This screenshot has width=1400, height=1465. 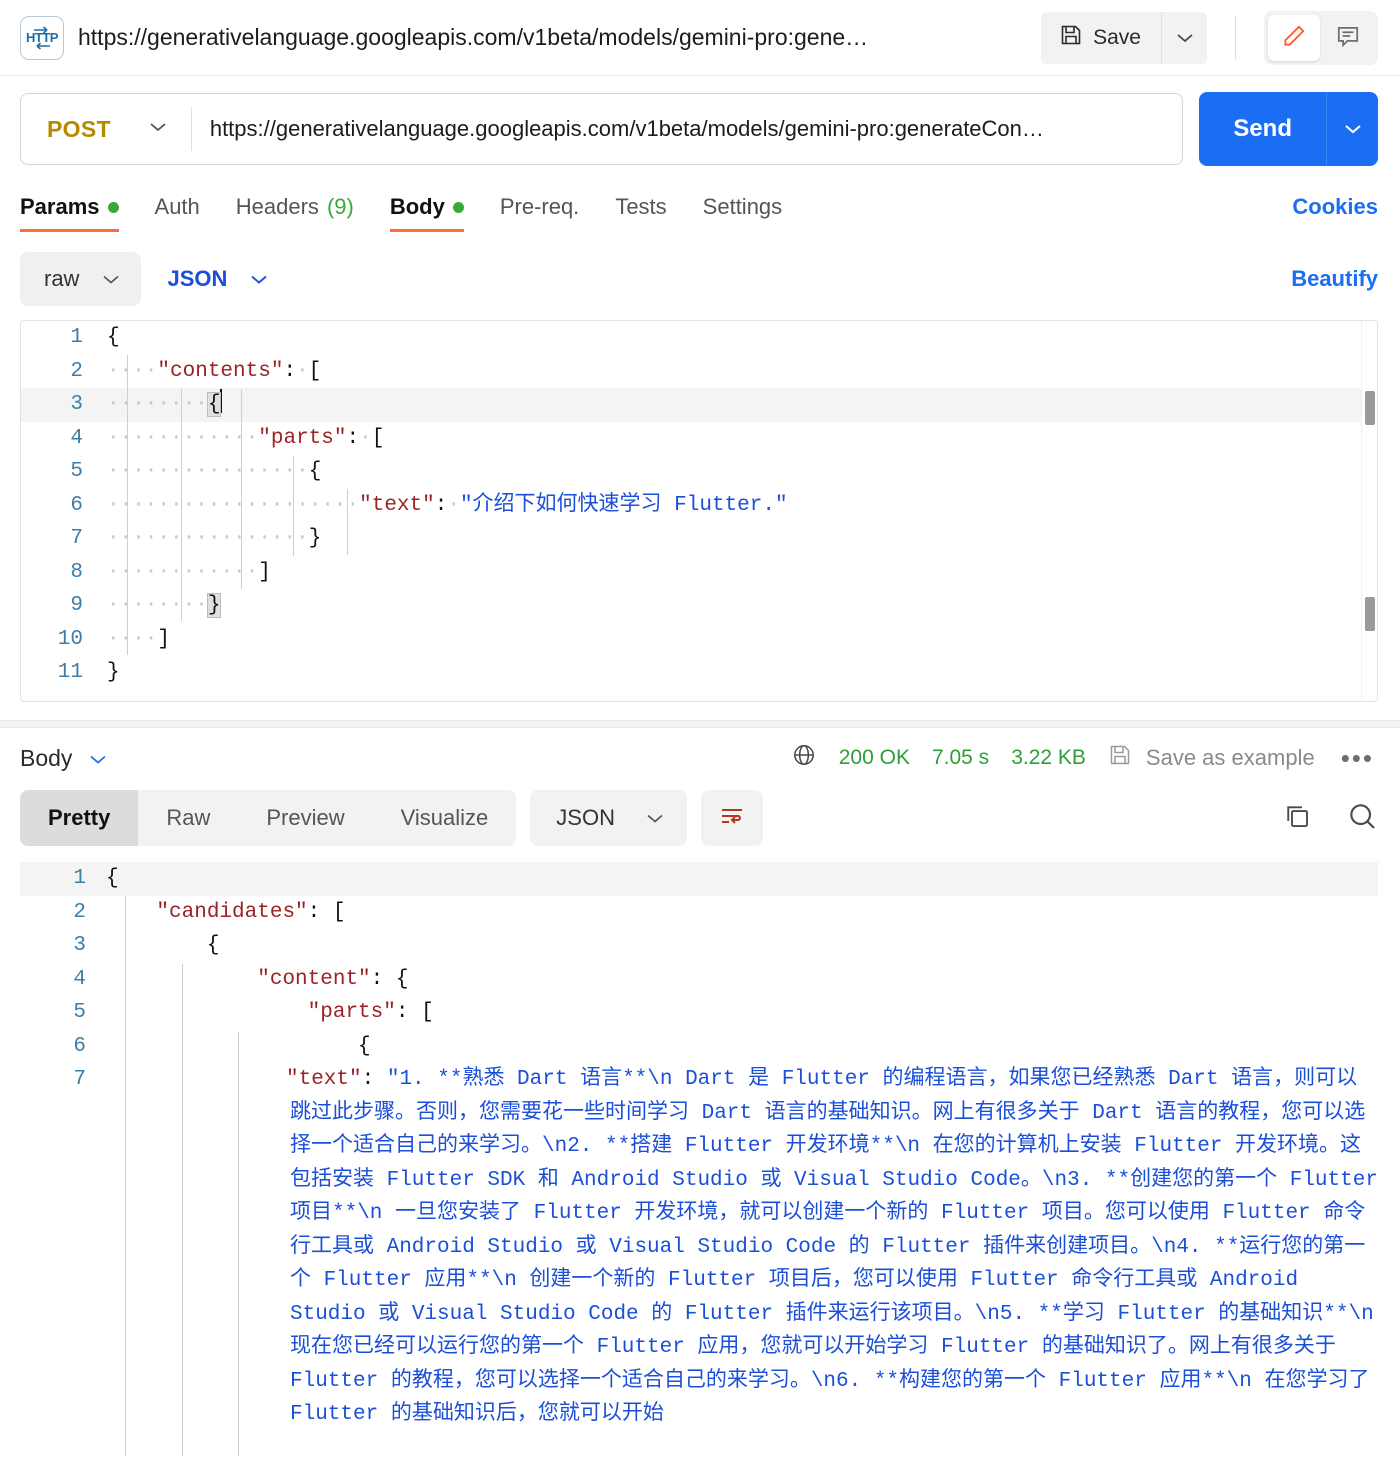 What do you see at coordinates (326, 912) in the screenshot?
I see `code-token: : [` at bounding box center [326, 912].